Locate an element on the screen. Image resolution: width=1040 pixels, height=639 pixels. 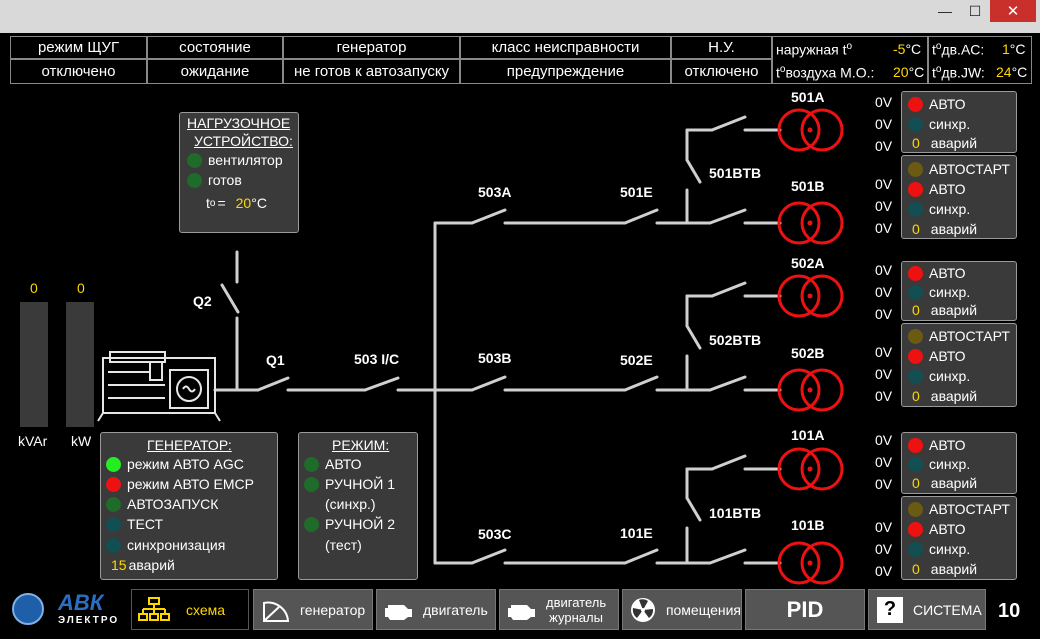
indicator-label: ТЕСТ is located at coordinates (145, 524).